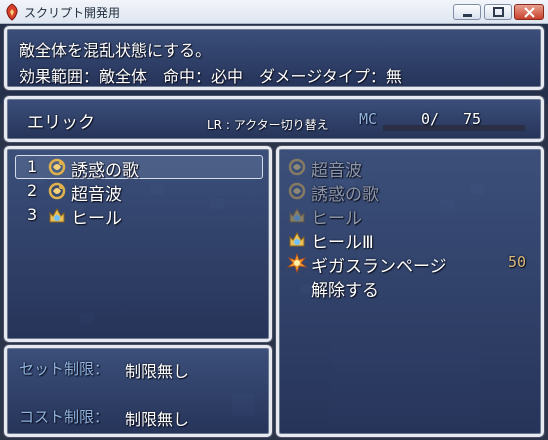 Image resolution: width=548 pixels, height=440 pixels. I want to click on maximize-button, so click(498, 12).